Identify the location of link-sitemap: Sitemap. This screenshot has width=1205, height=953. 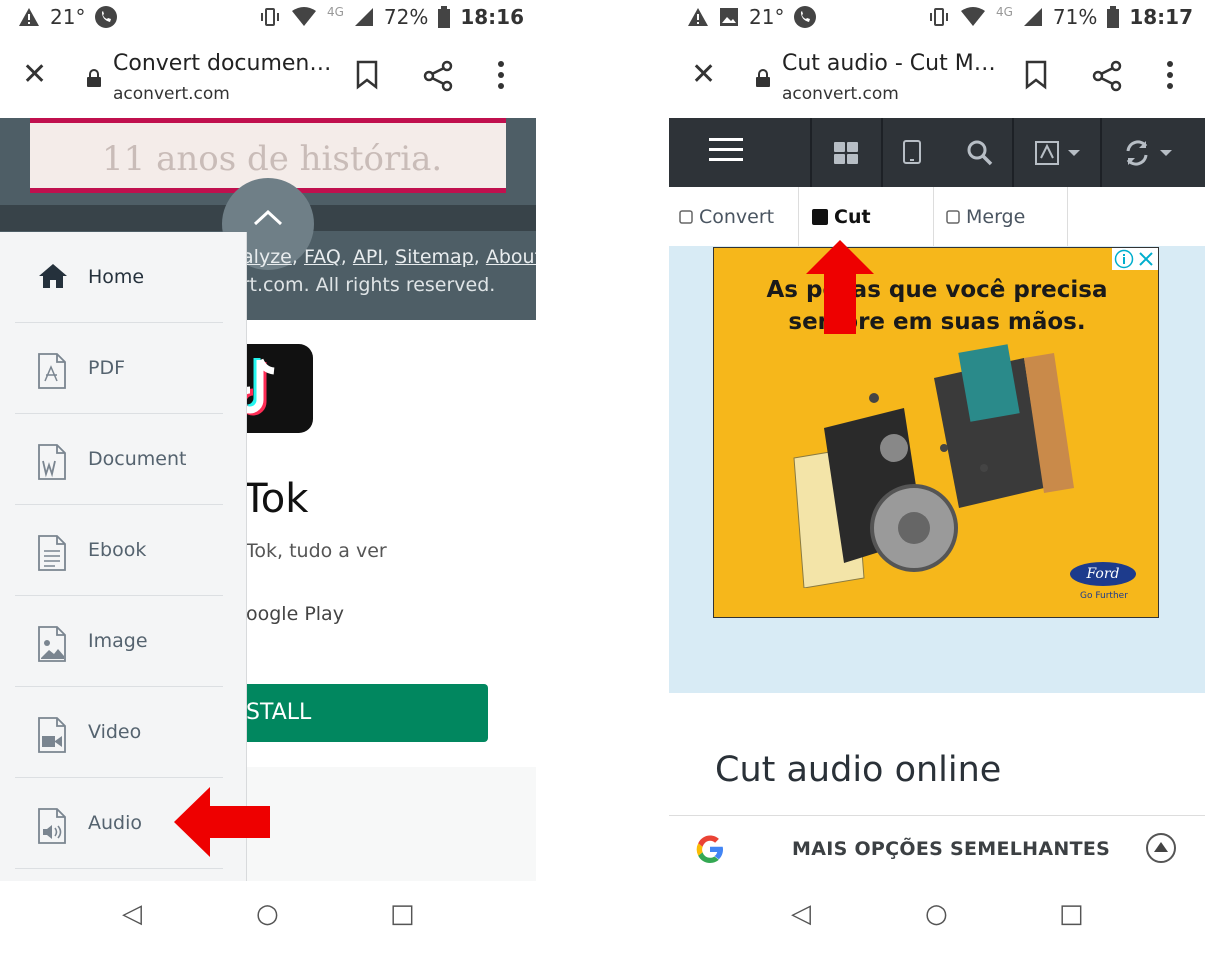
(434, 257).